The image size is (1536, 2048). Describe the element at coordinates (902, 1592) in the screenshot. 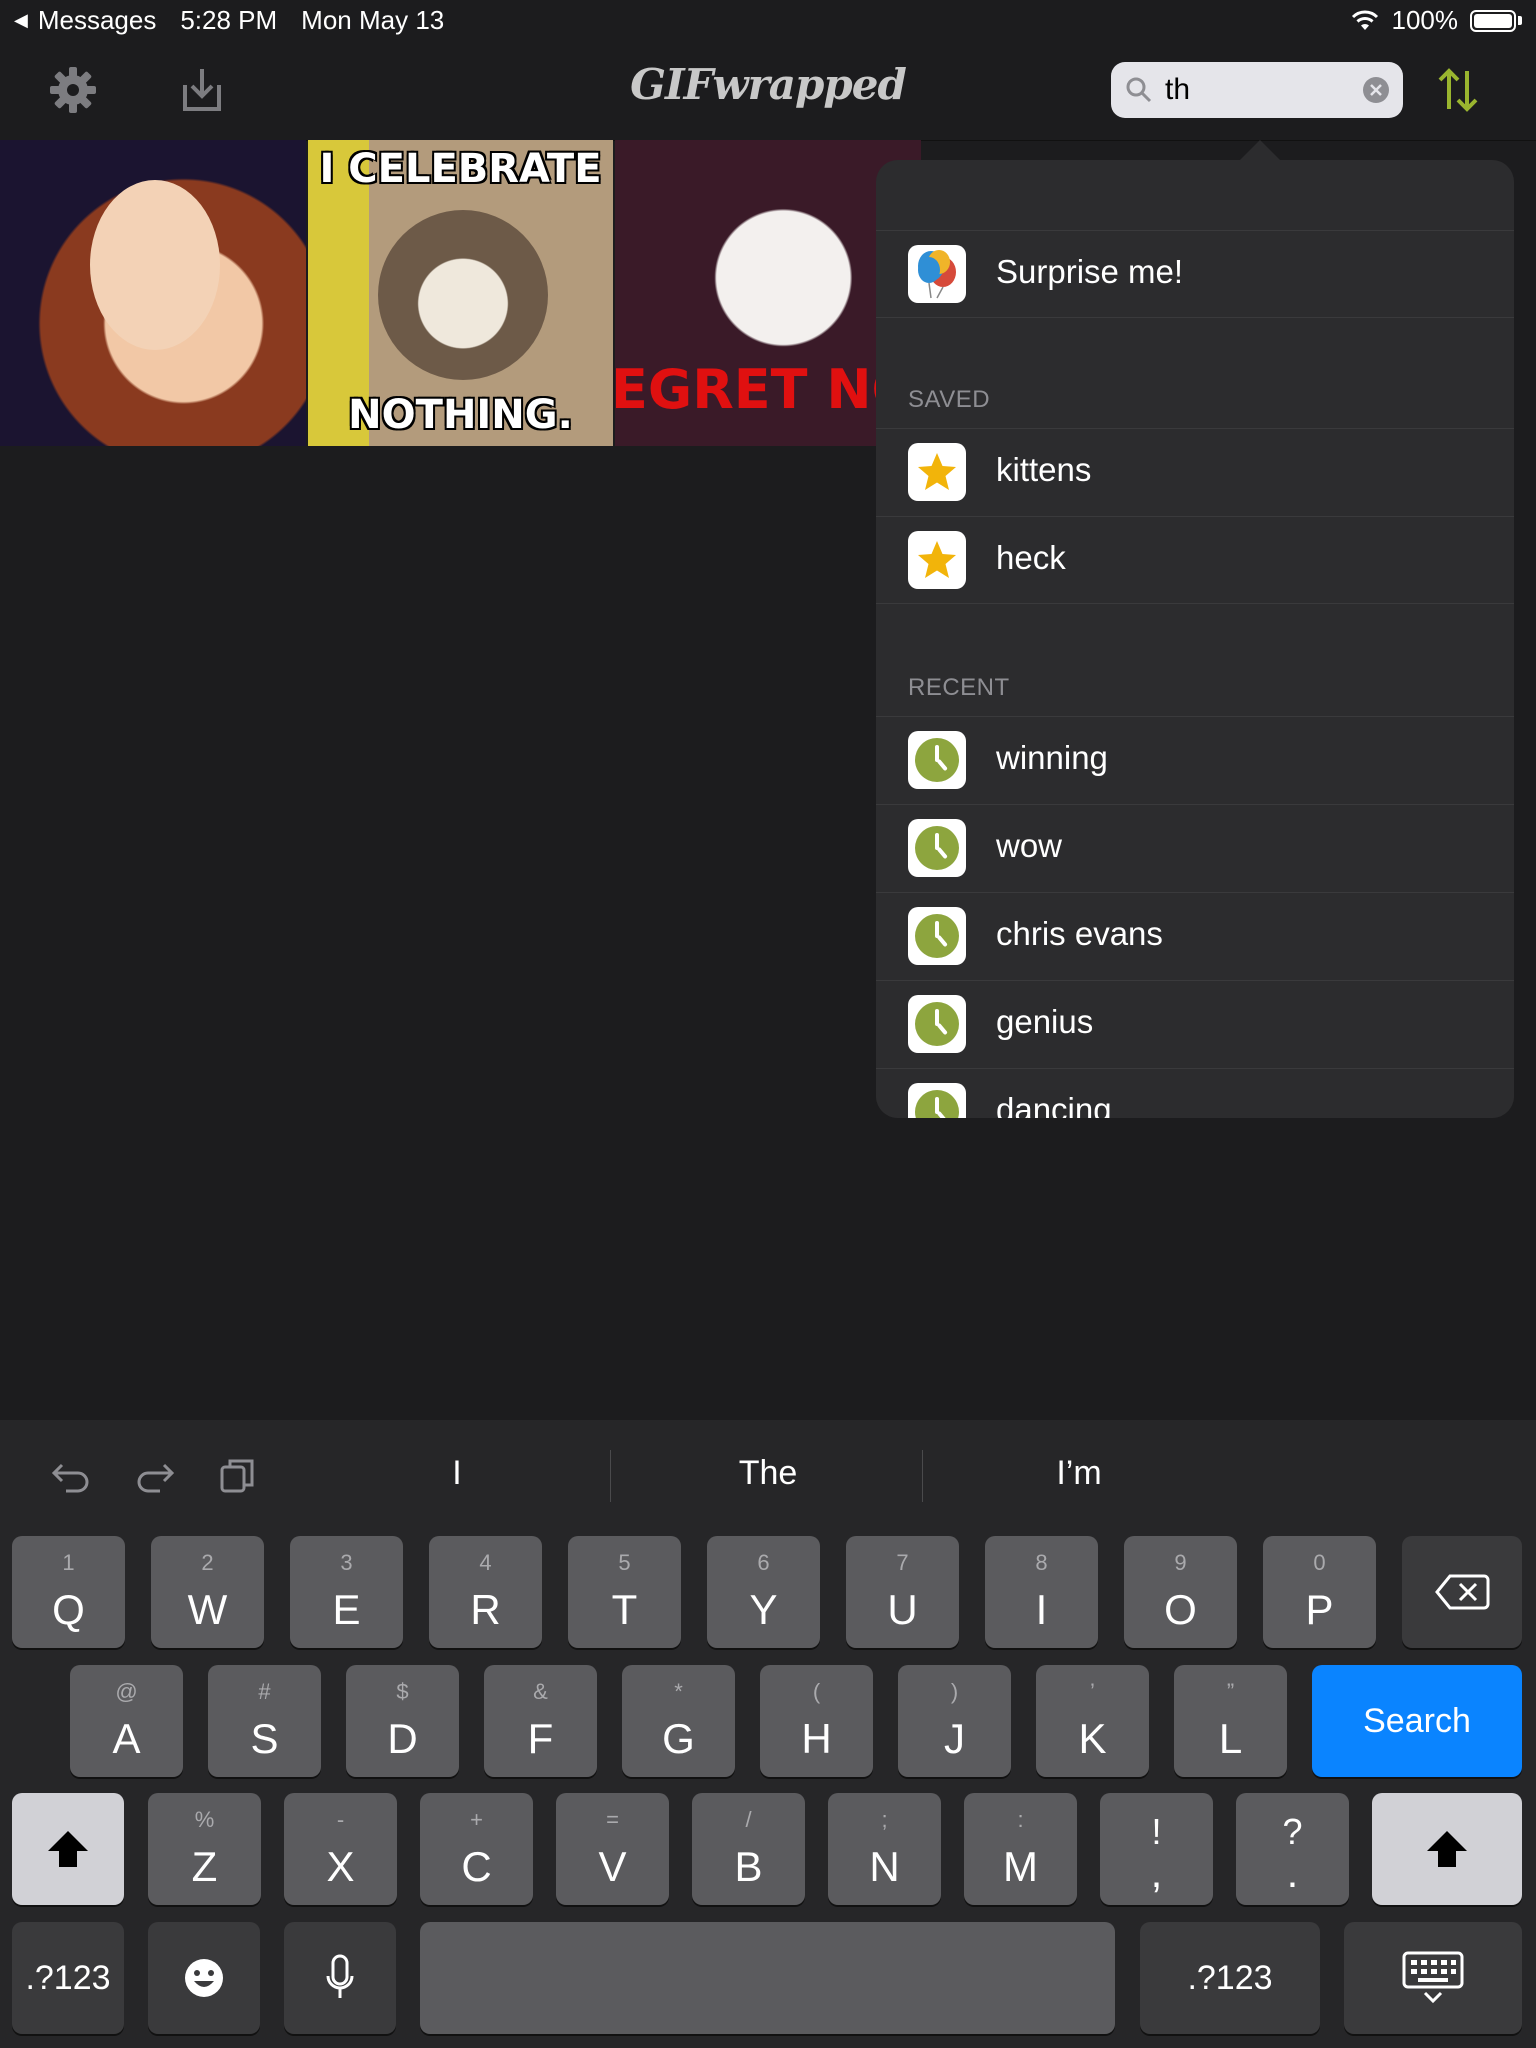

I see `key-u: 7U` at that location.